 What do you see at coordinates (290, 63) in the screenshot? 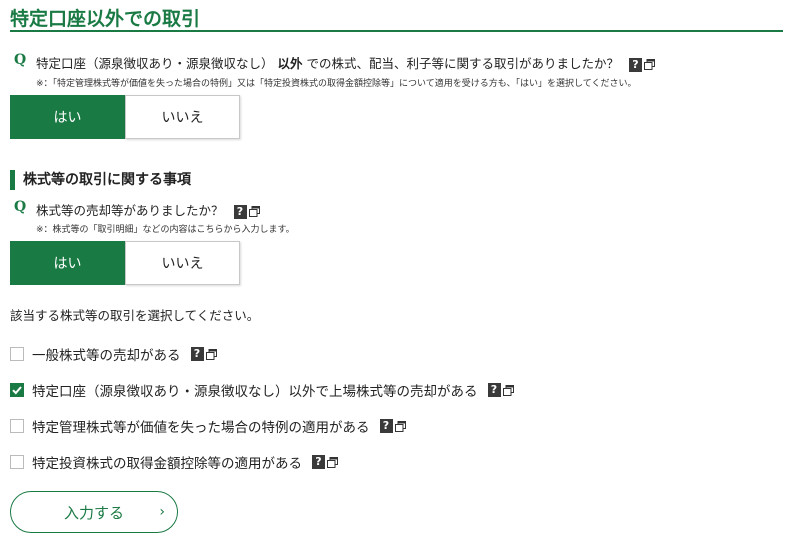
I see `question-1-text-bold: 以外` at bounding box center [290, 63].